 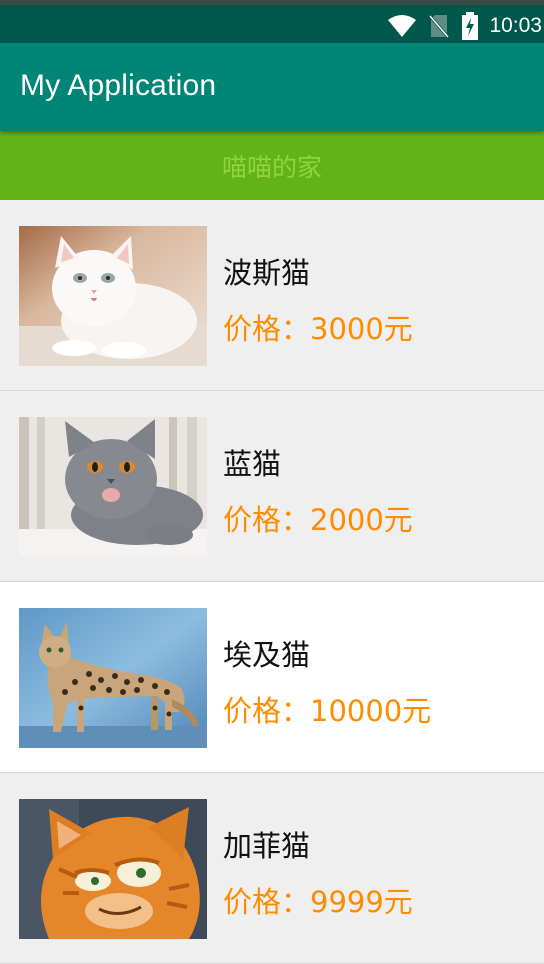 What do you see at coordinates (327, 711) in the screenshot?
I see `cat-price: 价格：10000元` at bounding box center [327, 711].